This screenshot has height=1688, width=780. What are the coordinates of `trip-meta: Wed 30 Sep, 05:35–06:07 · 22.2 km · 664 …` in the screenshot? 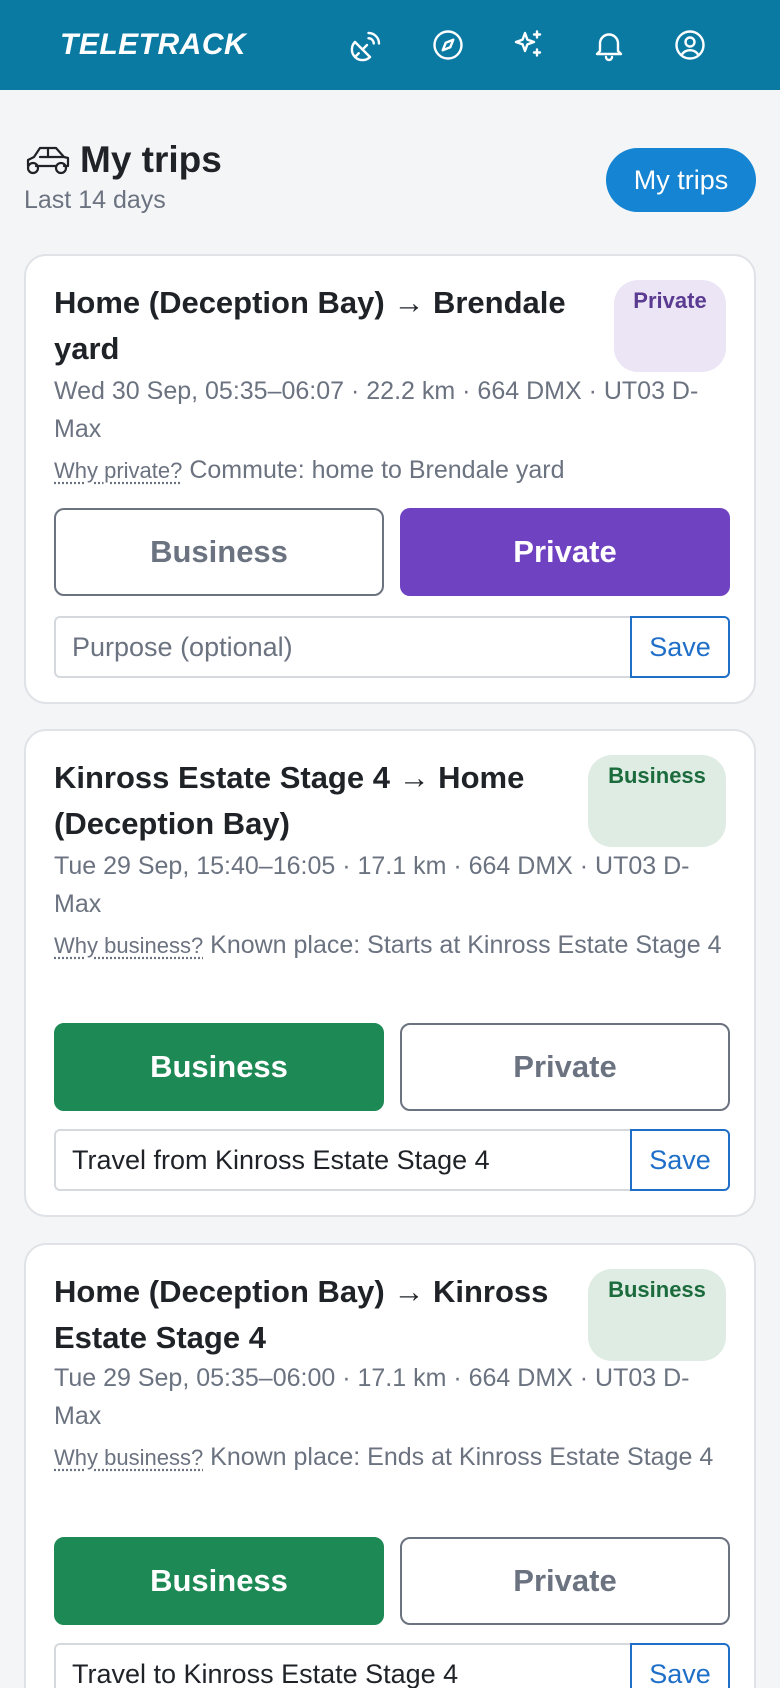 It's located at (376, 410).